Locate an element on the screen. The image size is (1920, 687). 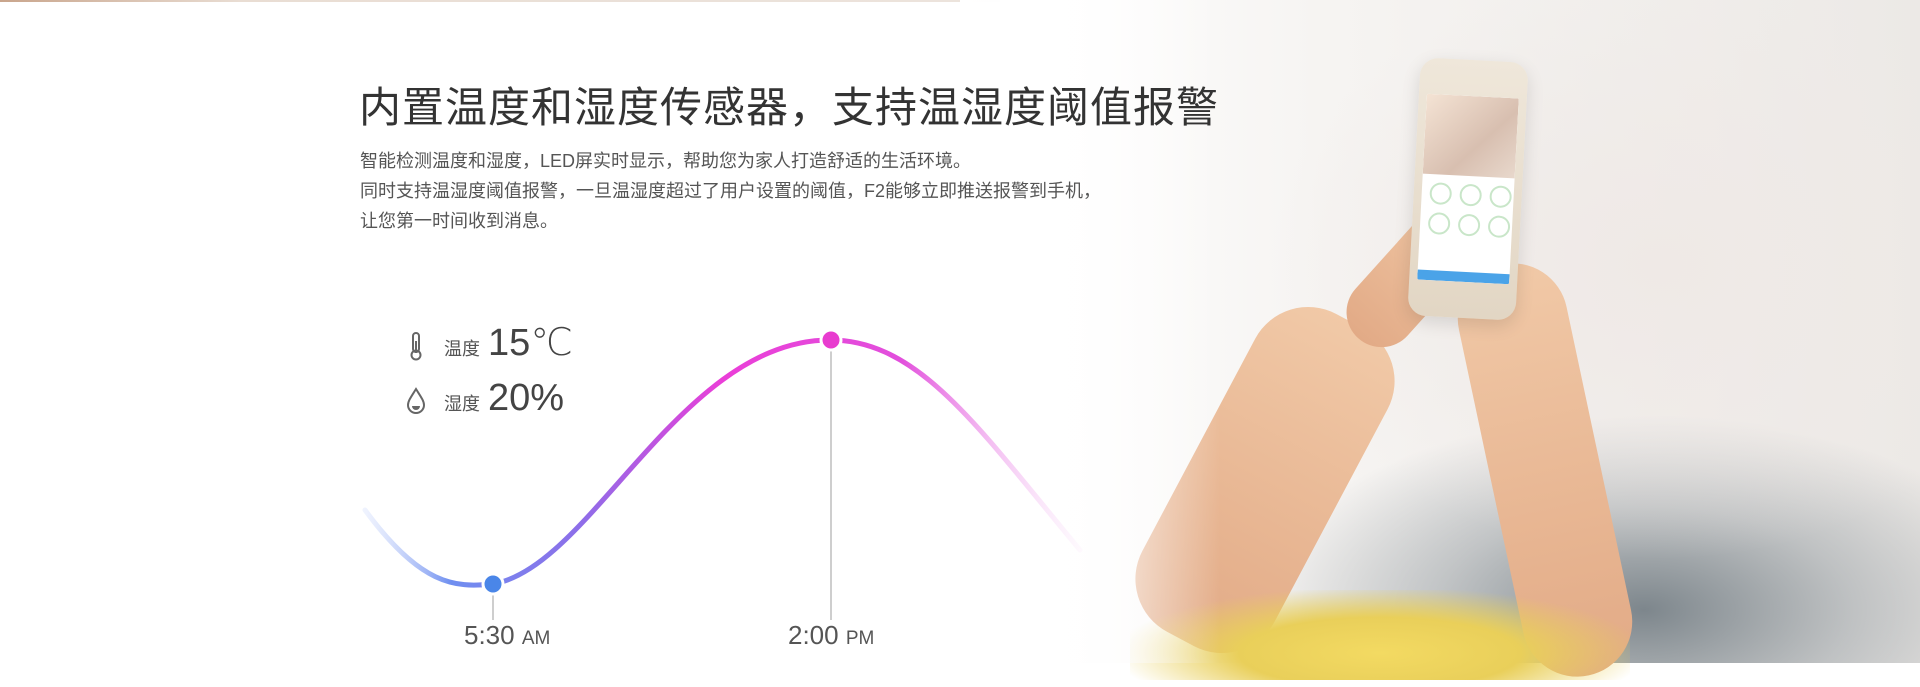
low-time: 5:30 is located at coordinates (489, 635).